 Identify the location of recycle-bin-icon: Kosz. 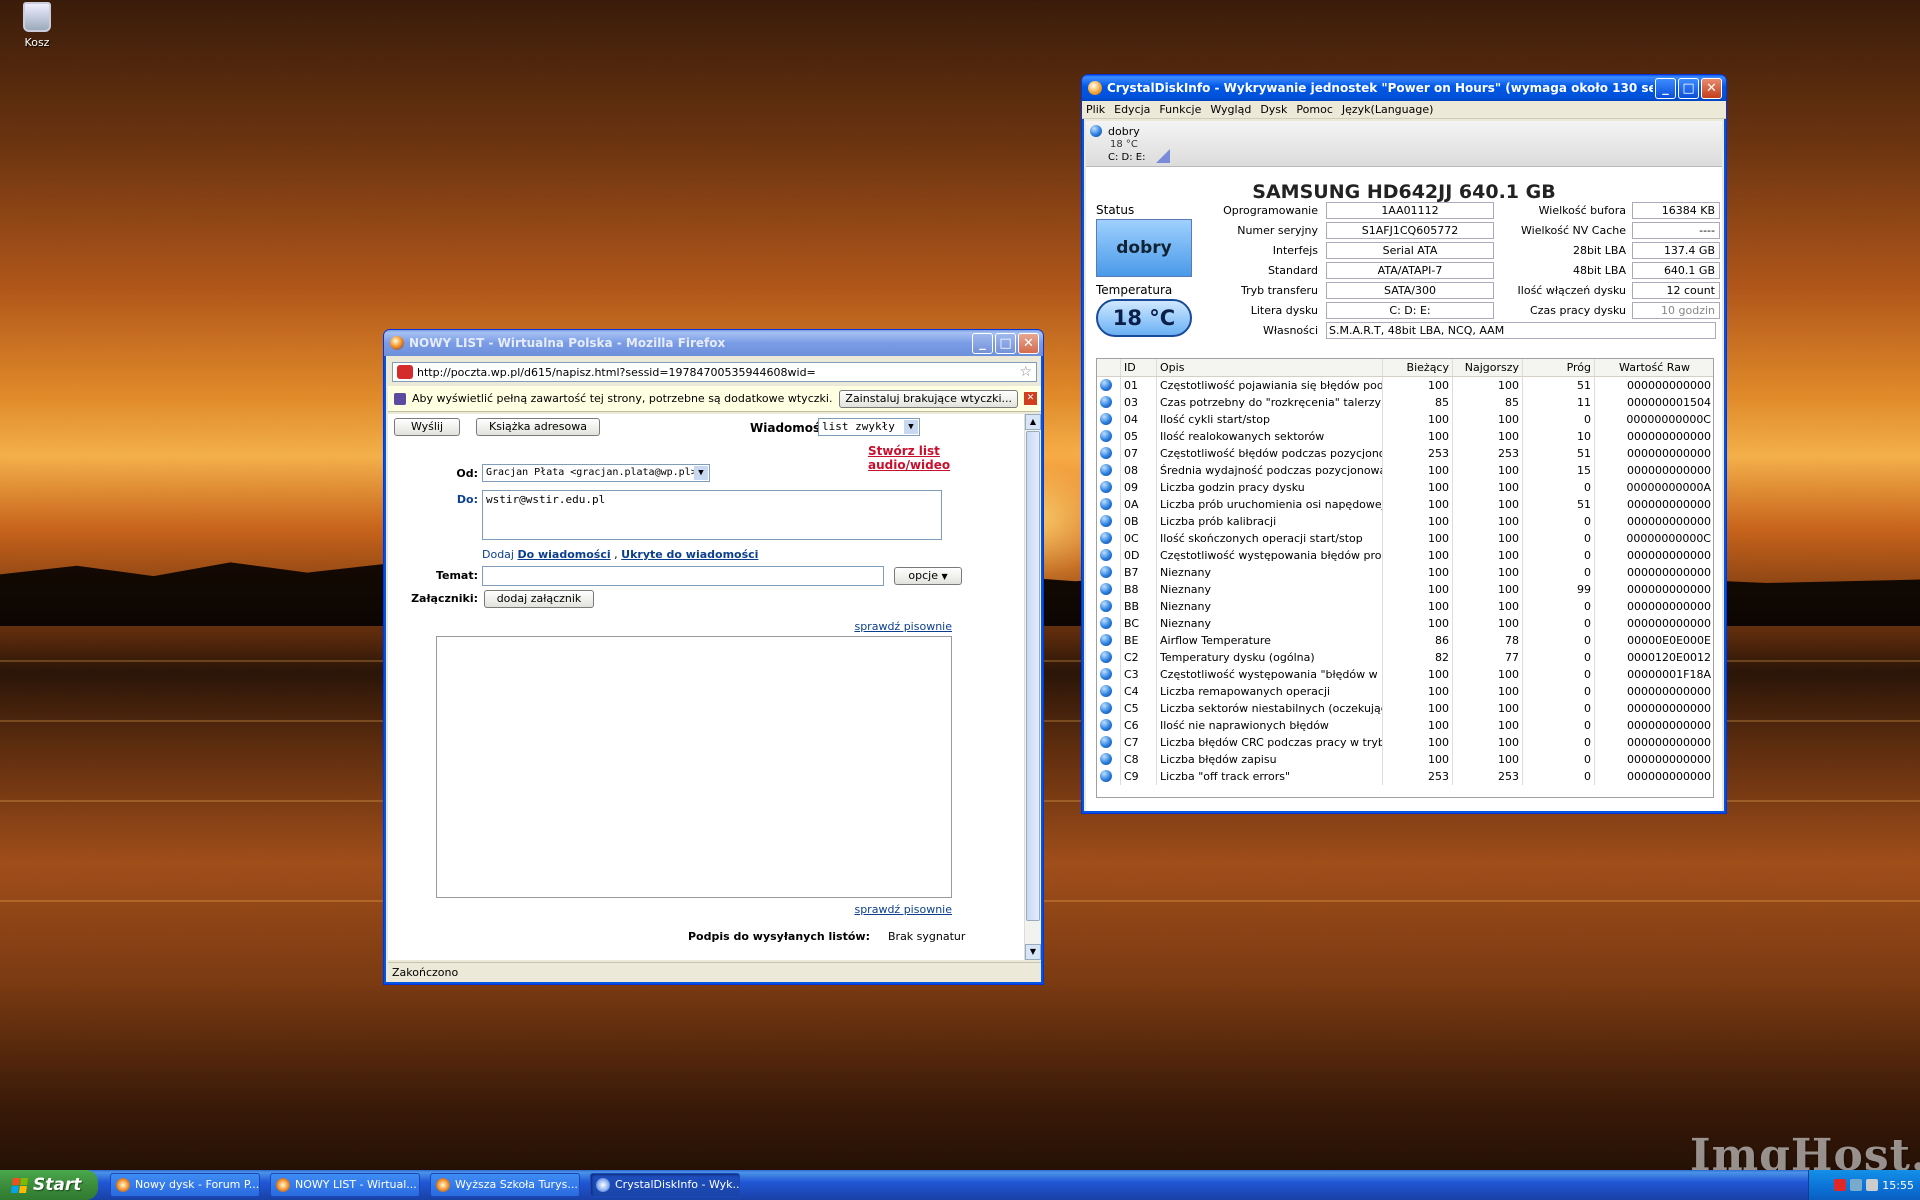
(37, 25).